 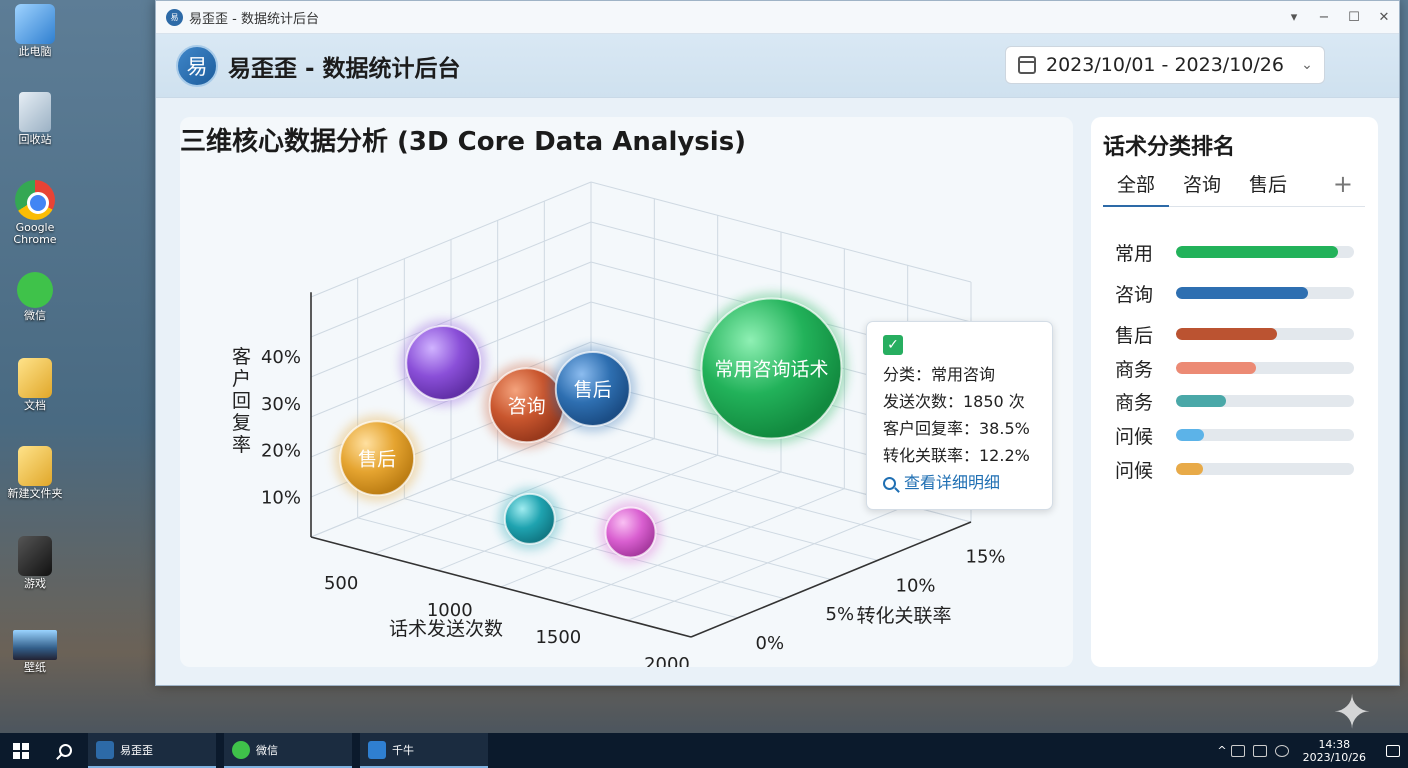 I want to click on ranking-row: 常用, so click(x=1240, y=252).